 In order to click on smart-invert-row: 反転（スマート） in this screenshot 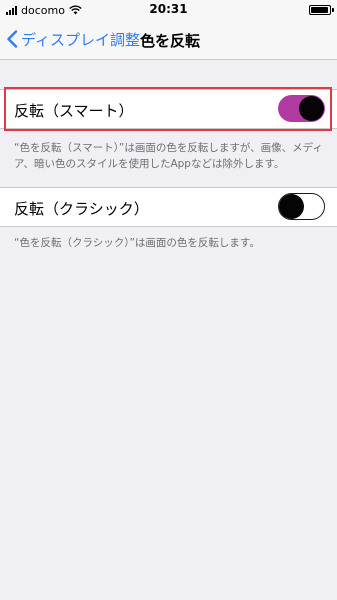, I will do `click(168, 109)`.